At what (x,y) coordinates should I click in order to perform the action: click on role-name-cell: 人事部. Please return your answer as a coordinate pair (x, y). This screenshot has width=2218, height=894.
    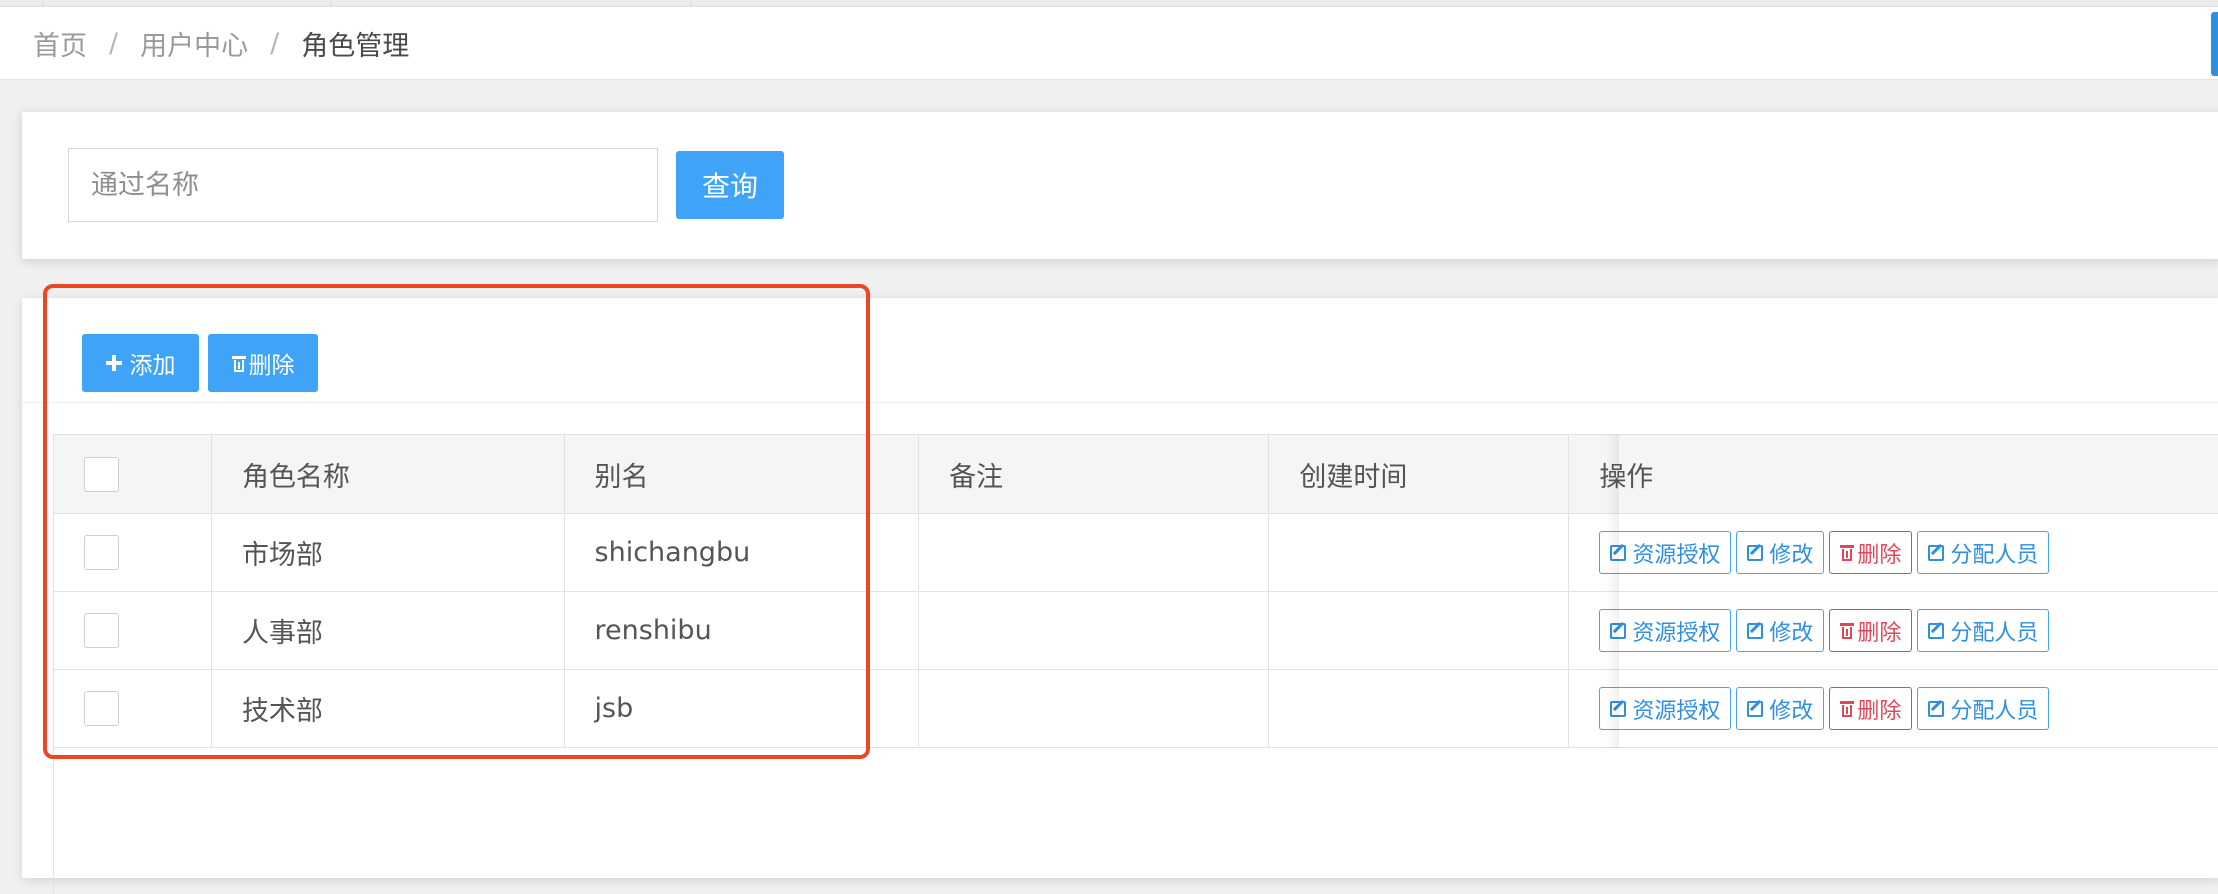
    Looking at the image, I should click on (387, 631).